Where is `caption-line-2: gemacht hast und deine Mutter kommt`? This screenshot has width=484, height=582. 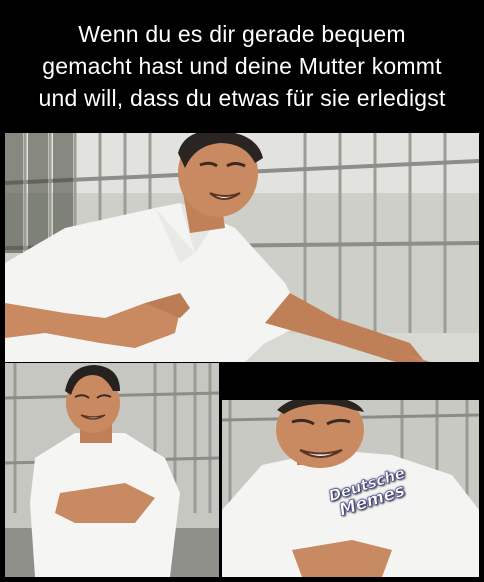 caption-line-2: gemacht hast und deine Mutter kommt is located at coordinates (242, 66).